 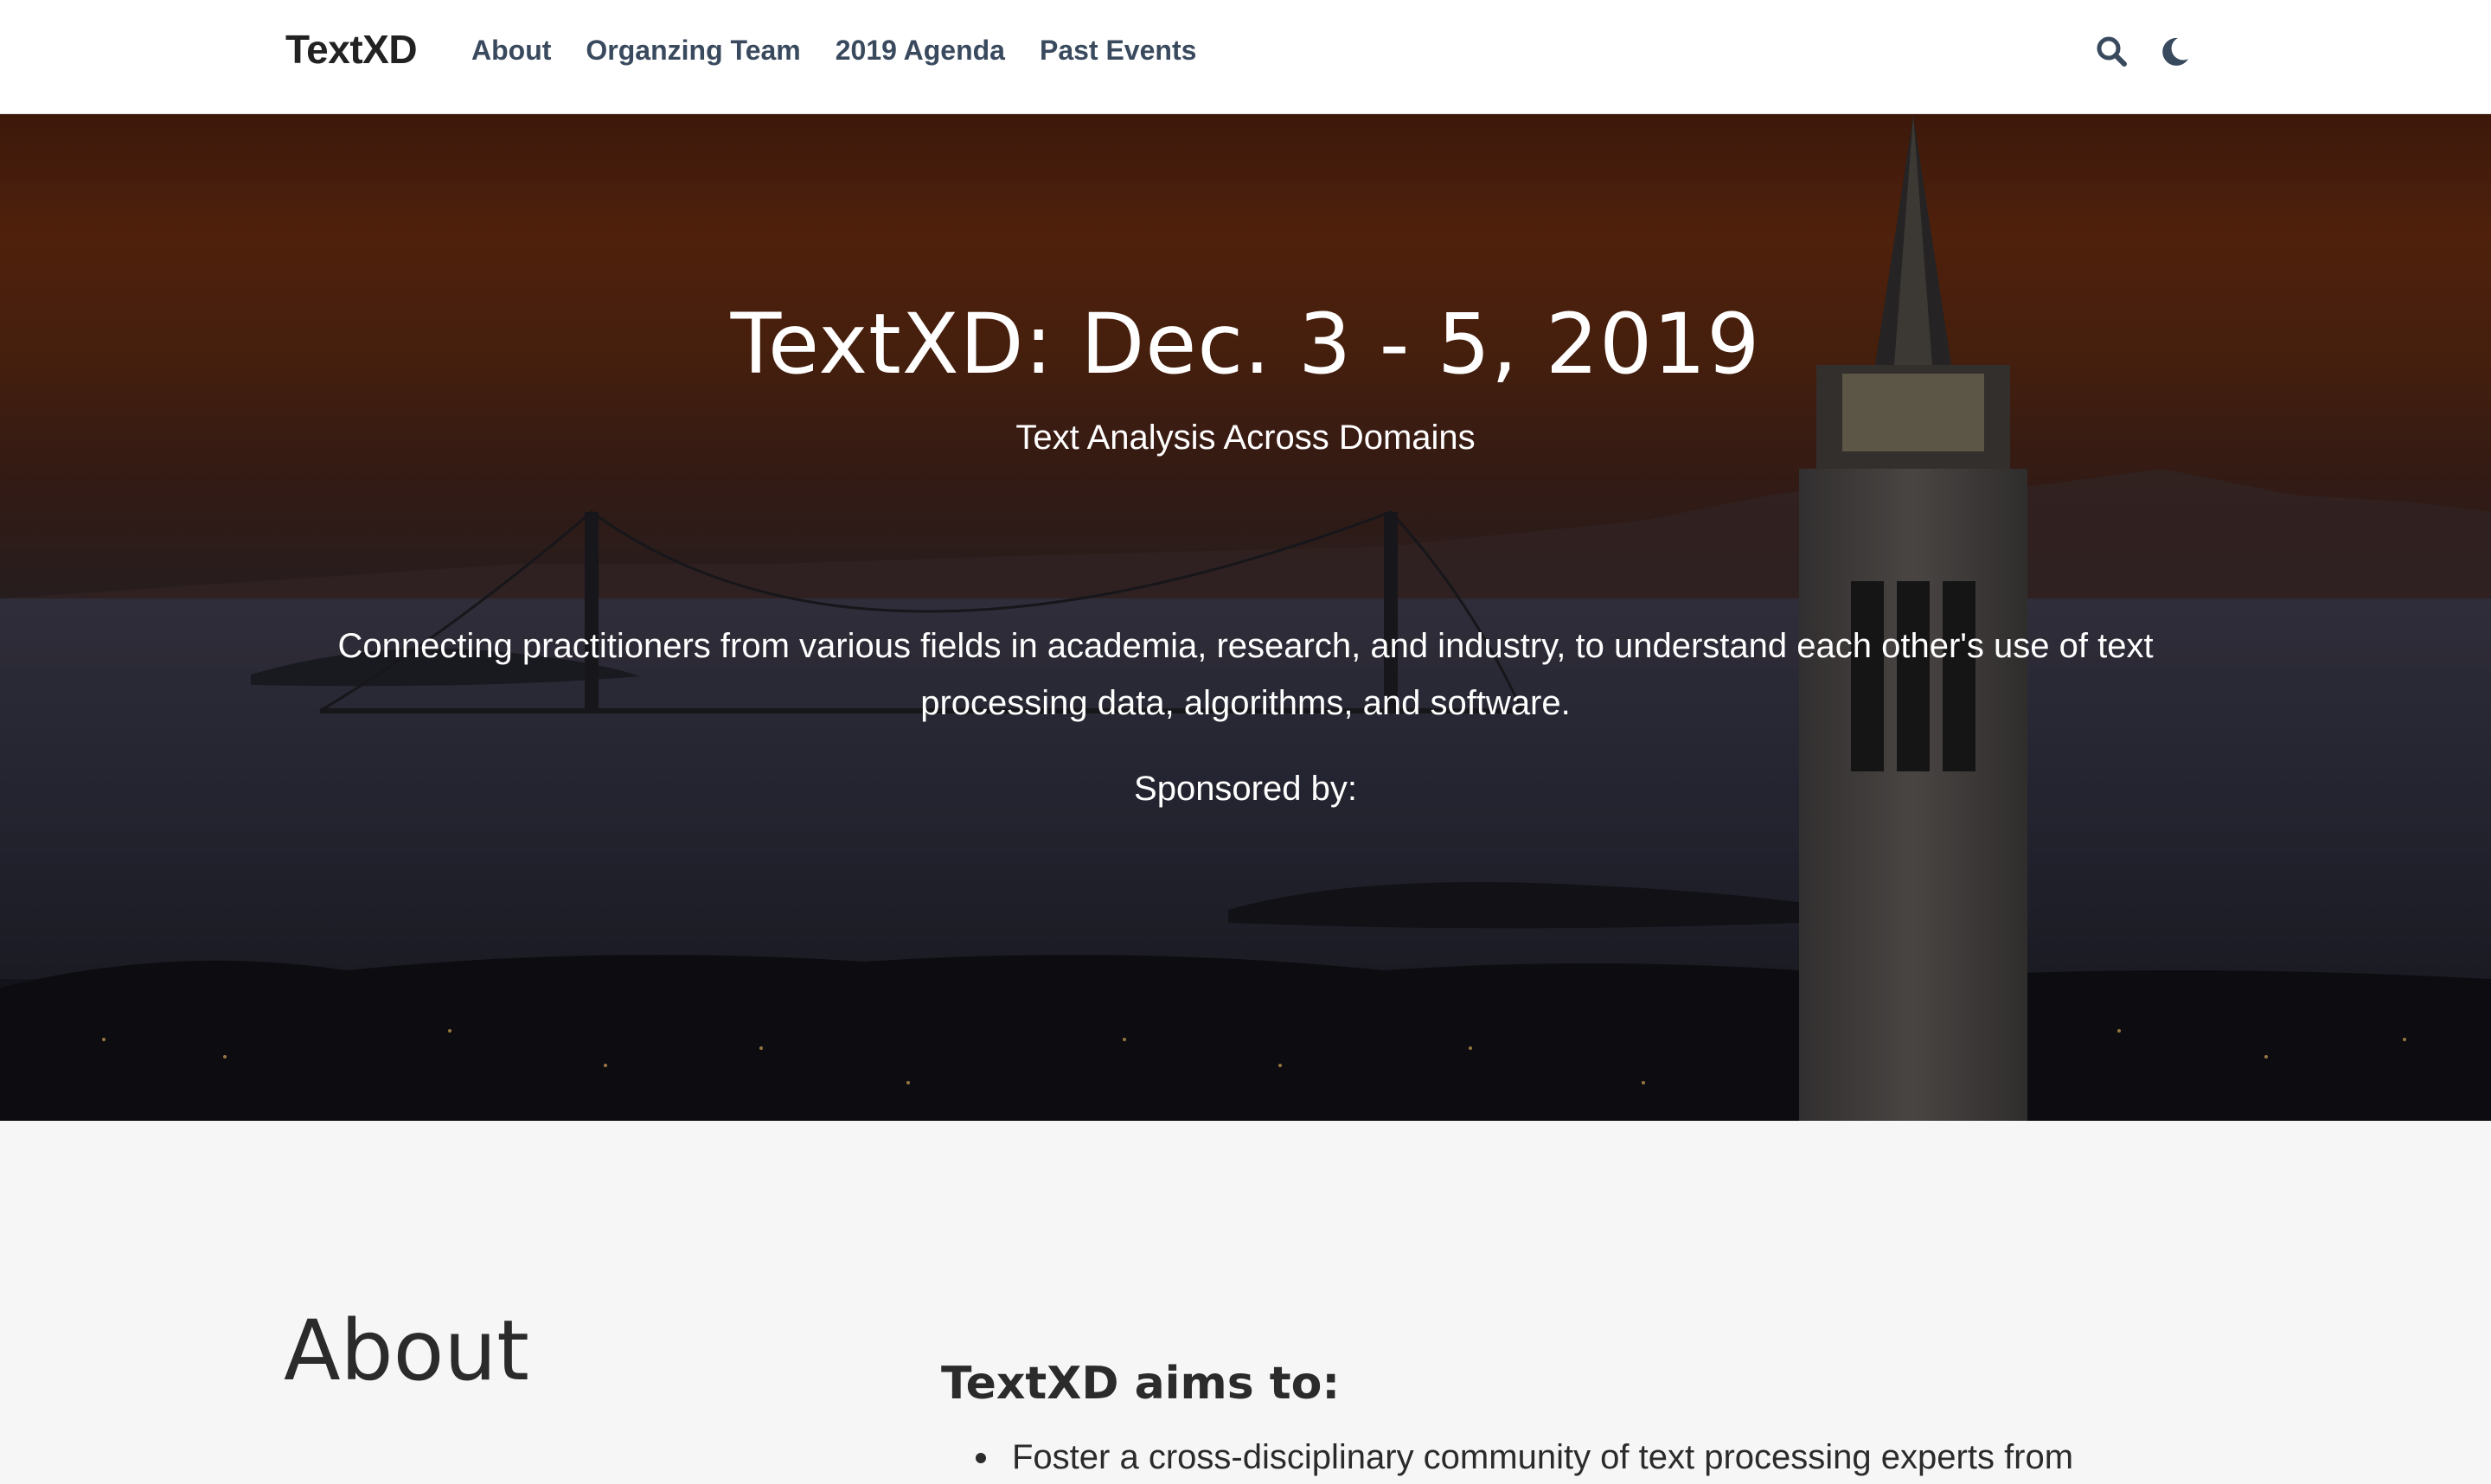 What do you see at coordinates (1246, 789) in the screenshot?
I see `sponsored-by-label: Sponsored by:` at bounding box center [1246, 789].